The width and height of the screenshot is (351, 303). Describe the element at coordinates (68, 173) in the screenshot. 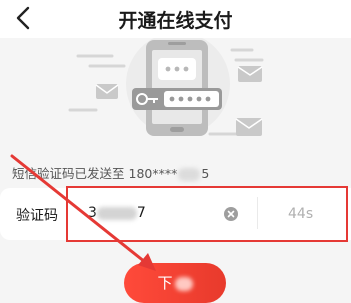

I see `sms-notice-prefix: 短信验证码已发送至` at that location.